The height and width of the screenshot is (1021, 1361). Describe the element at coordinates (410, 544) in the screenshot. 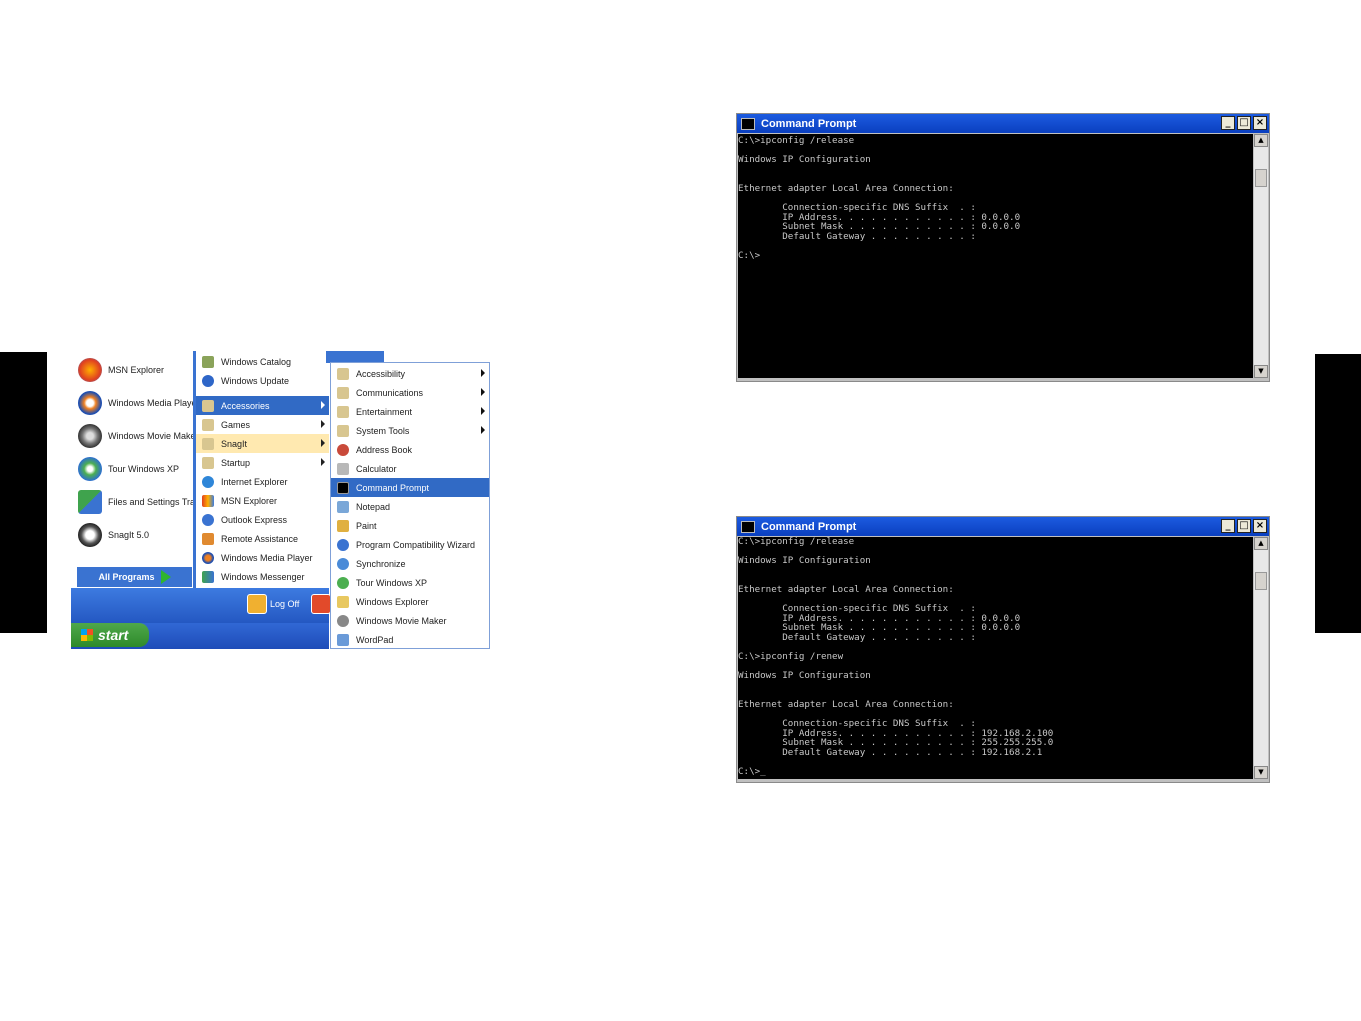

I see `accessory-item-compatibility-wizard: Program Compatibility Wizard` at that location.